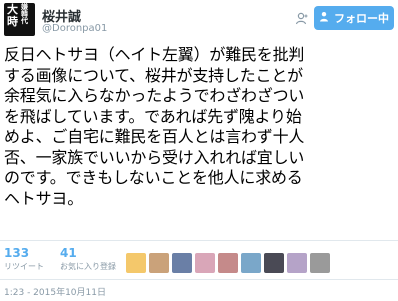 This screenshot has height=301, width=398. I want to click on retweet-stat: 133 リツイート, so click(24, 259).